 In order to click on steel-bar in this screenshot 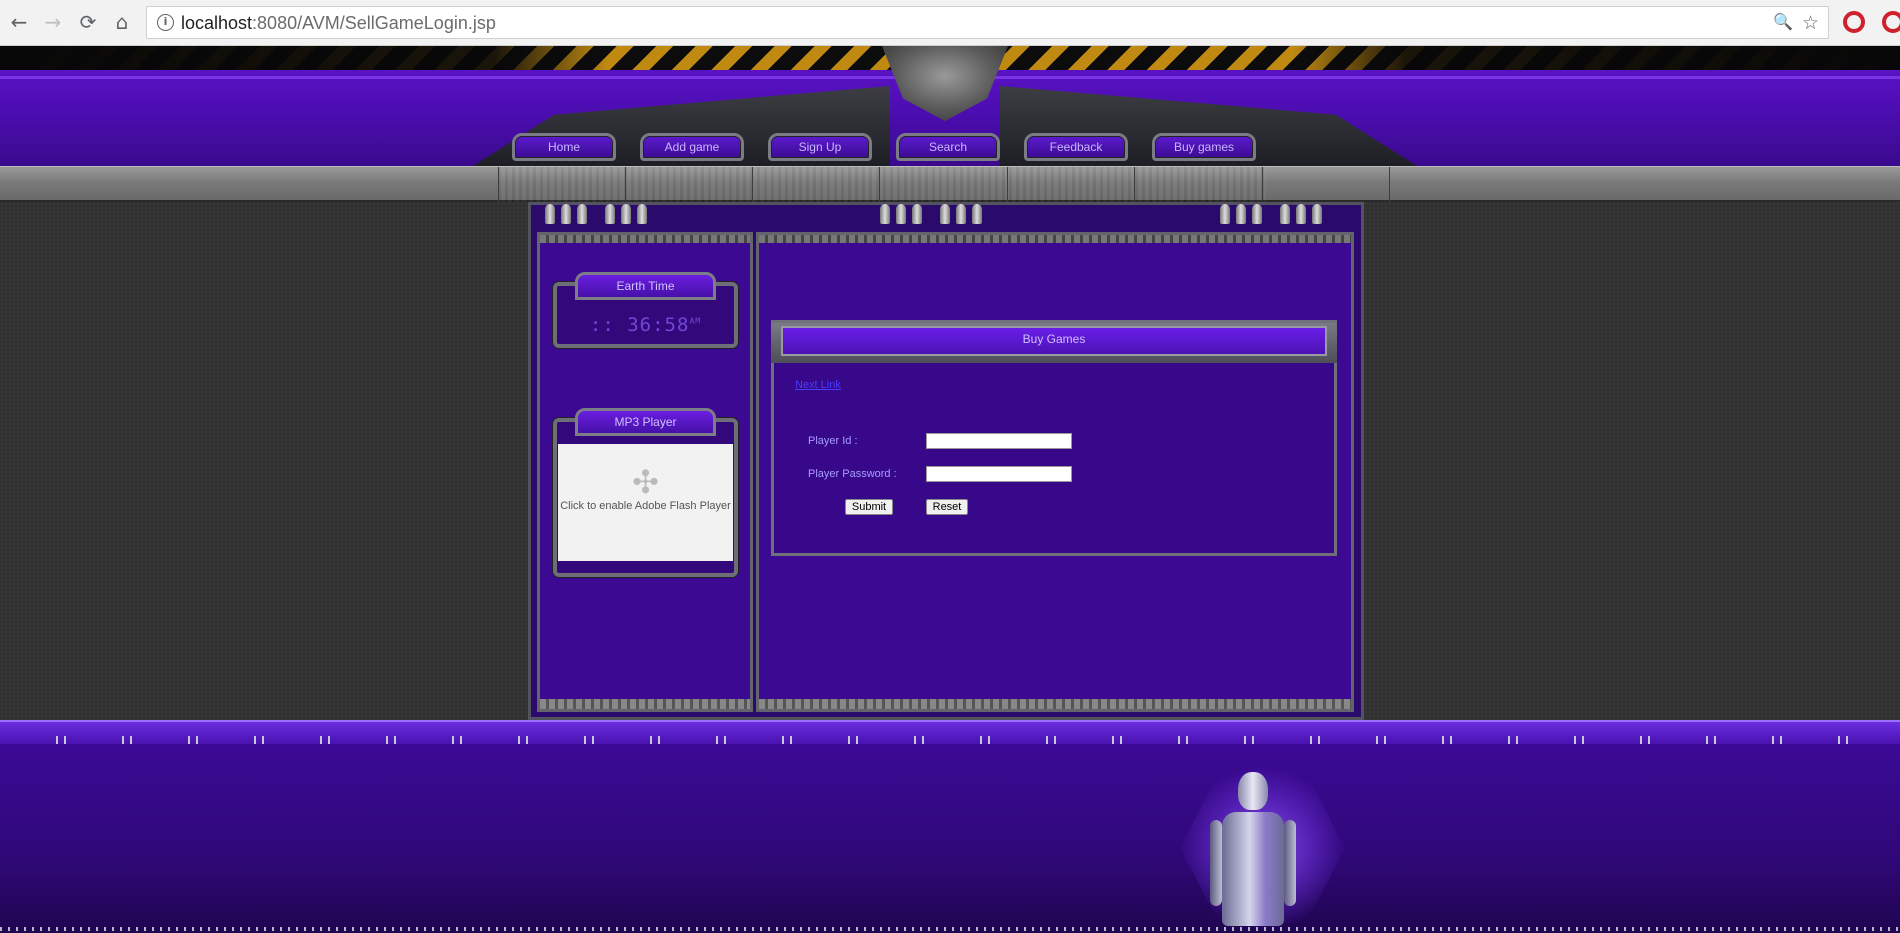, I will do `click(950, 184)`.